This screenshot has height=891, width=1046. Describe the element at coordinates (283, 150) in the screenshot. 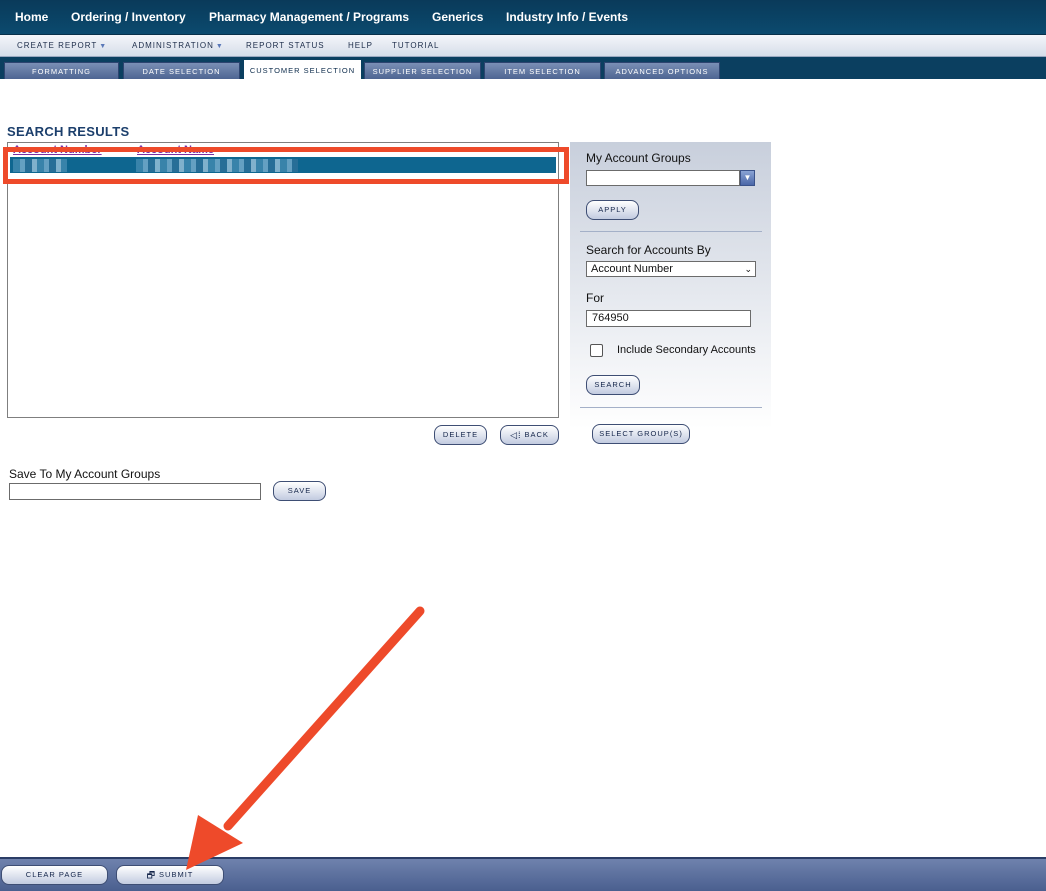

I see `results-header: Account Number Account Name` at that location.